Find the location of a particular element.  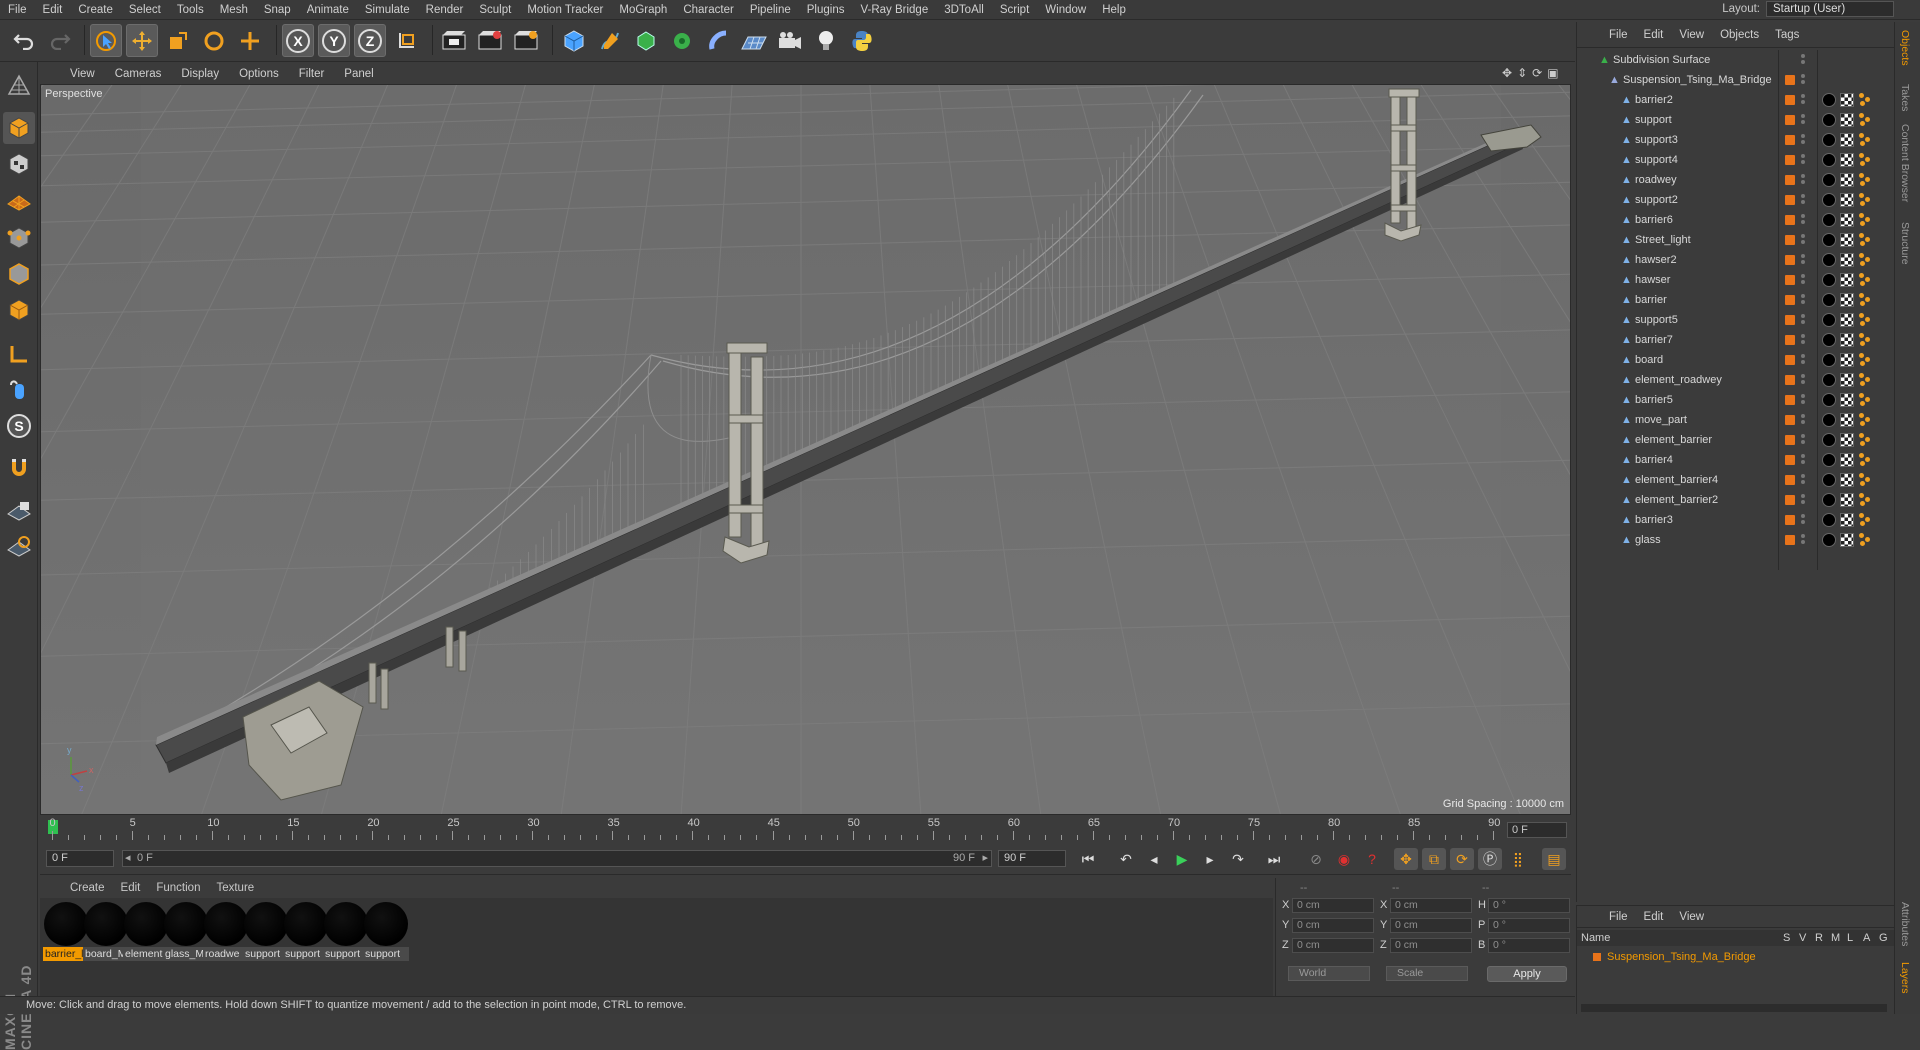

material-menu-texture: Texture is located at coordinates (235, 888).